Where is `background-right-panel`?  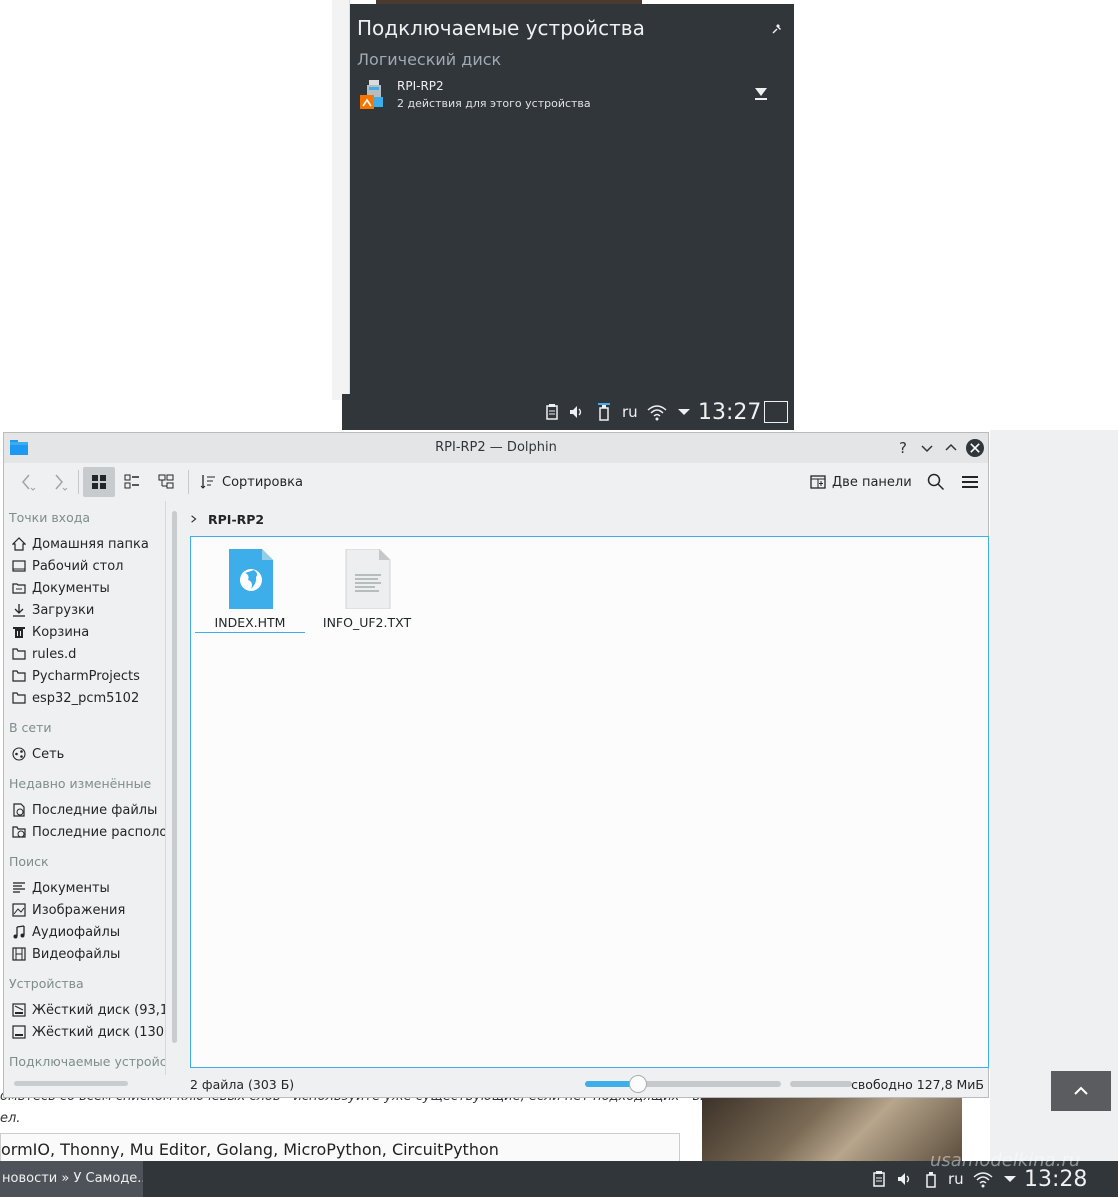
background-right-panel is located at coordinates (1054, 800).